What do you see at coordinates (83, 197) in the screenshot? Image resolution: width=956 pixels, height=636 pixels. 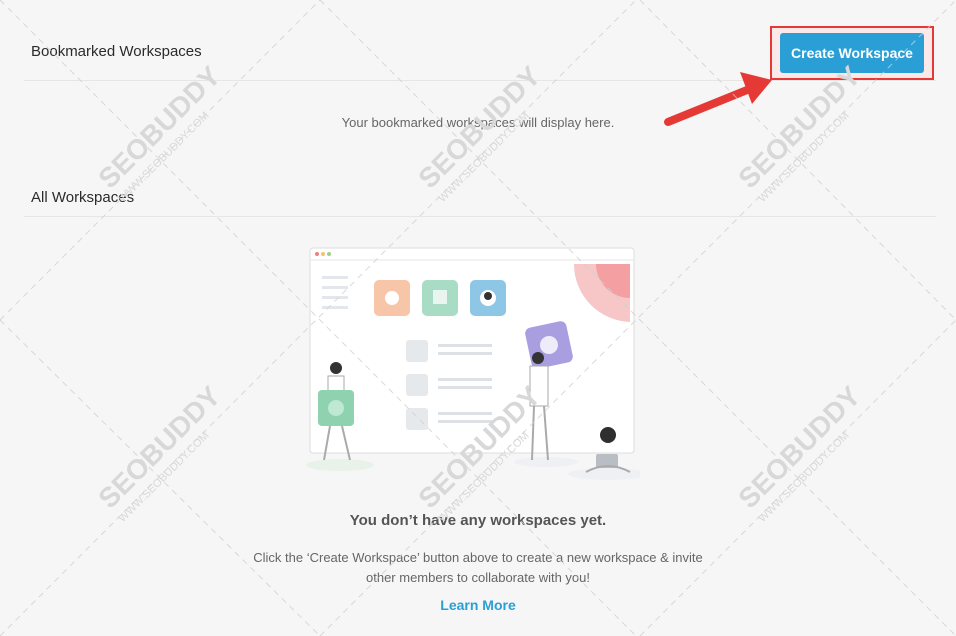 I see `all-workspaces-title: All Workspaces` at bounding box center [83, 197].